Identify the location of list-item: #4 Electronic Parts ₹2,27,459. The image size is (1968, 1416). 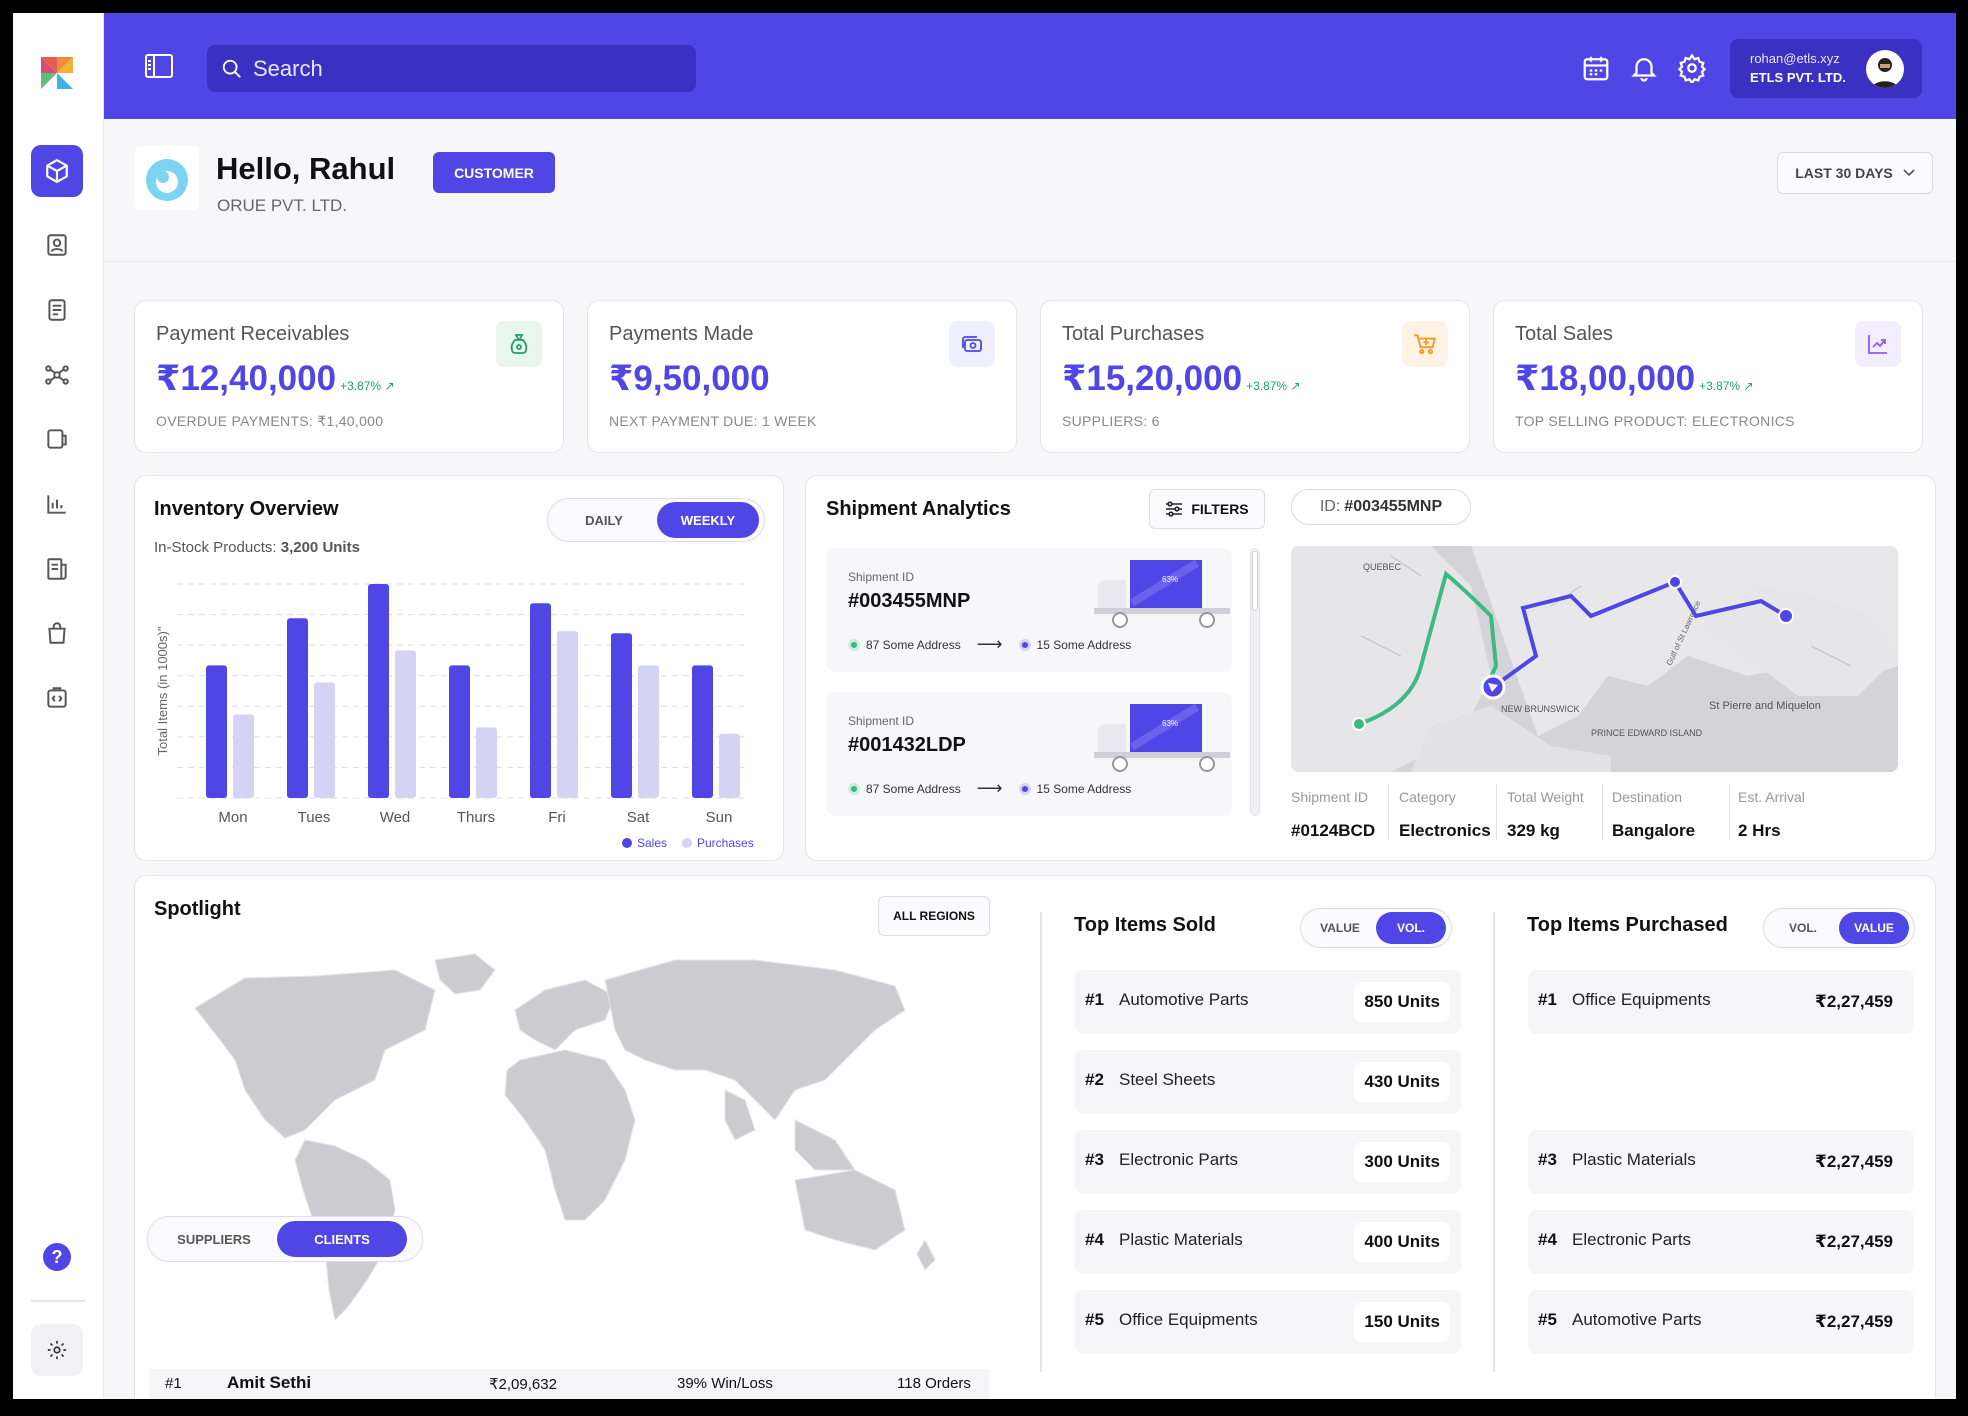
(1721, 1242).